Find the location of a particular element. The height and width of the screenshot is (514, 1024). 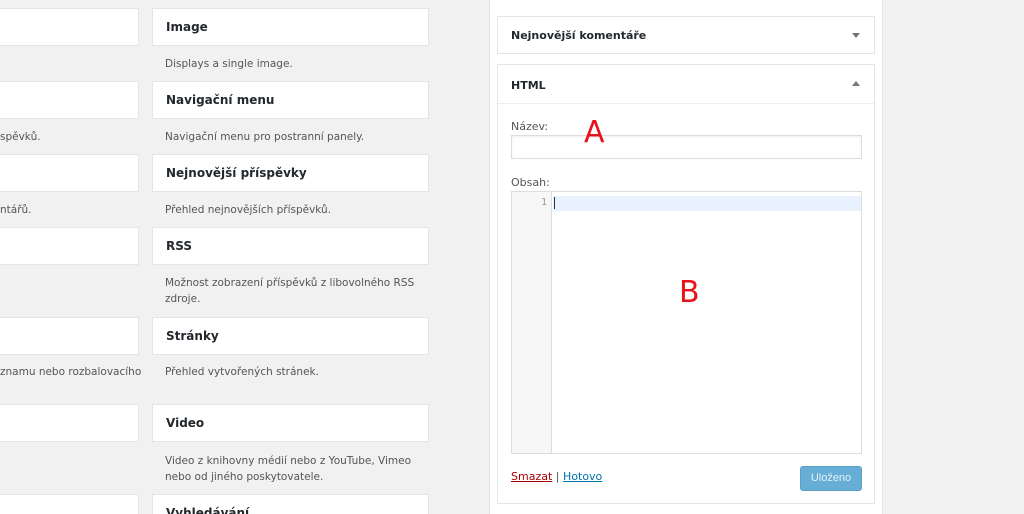

annotation-b: B is located at coordinates (689, 292).